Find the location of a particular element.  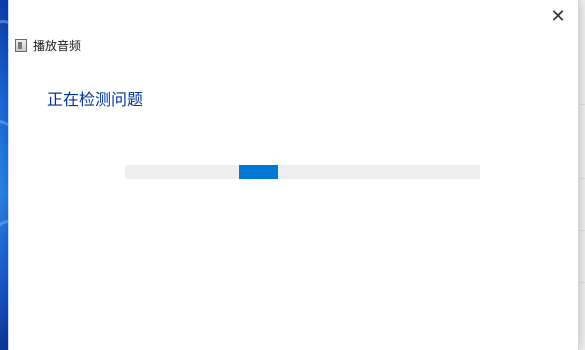

close-button: ✕ is located at coordinates (558, 16).